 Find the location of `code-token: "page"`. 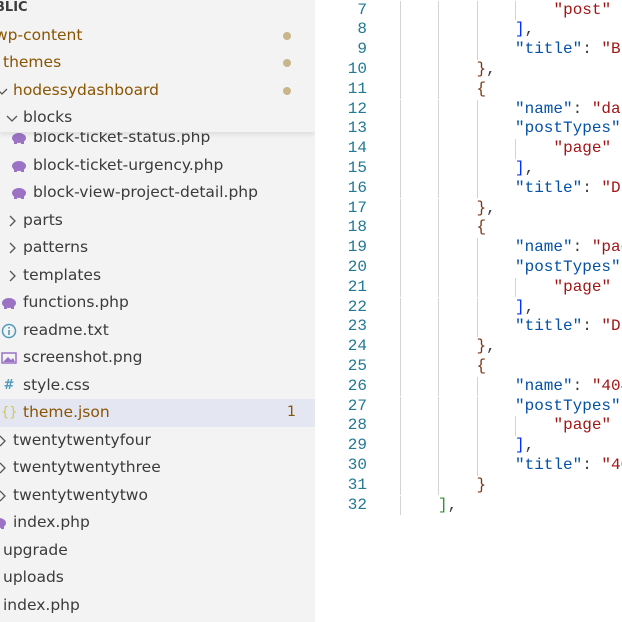

code-token: "page" is located at coordinates (582, 286).